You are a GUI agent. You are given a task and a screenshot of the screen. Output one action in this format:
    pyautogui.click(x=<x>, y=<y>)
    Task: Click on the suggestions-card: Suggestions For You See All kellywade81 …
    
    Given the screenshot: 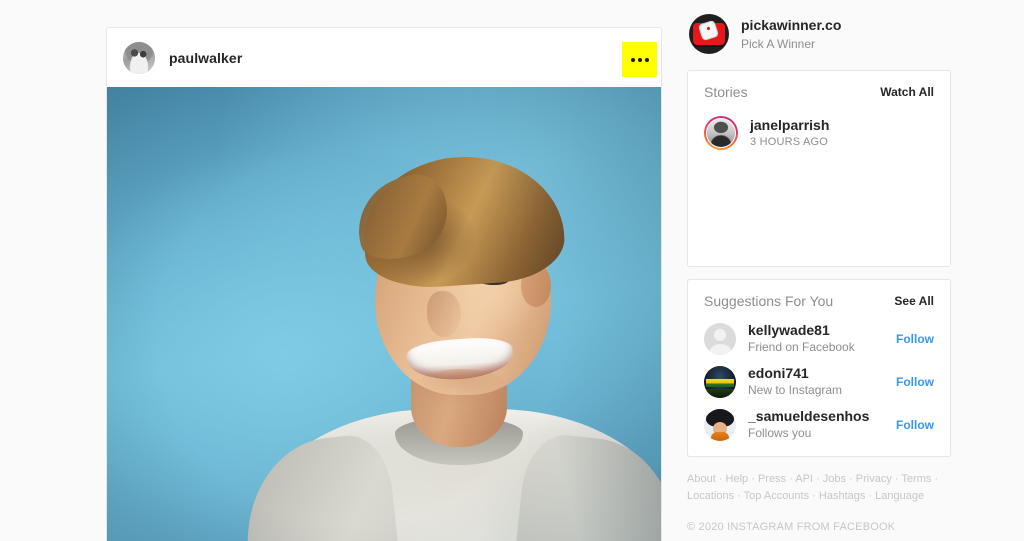 What is the action you would take?
    pyautogui.click(x=819, y=368)
    